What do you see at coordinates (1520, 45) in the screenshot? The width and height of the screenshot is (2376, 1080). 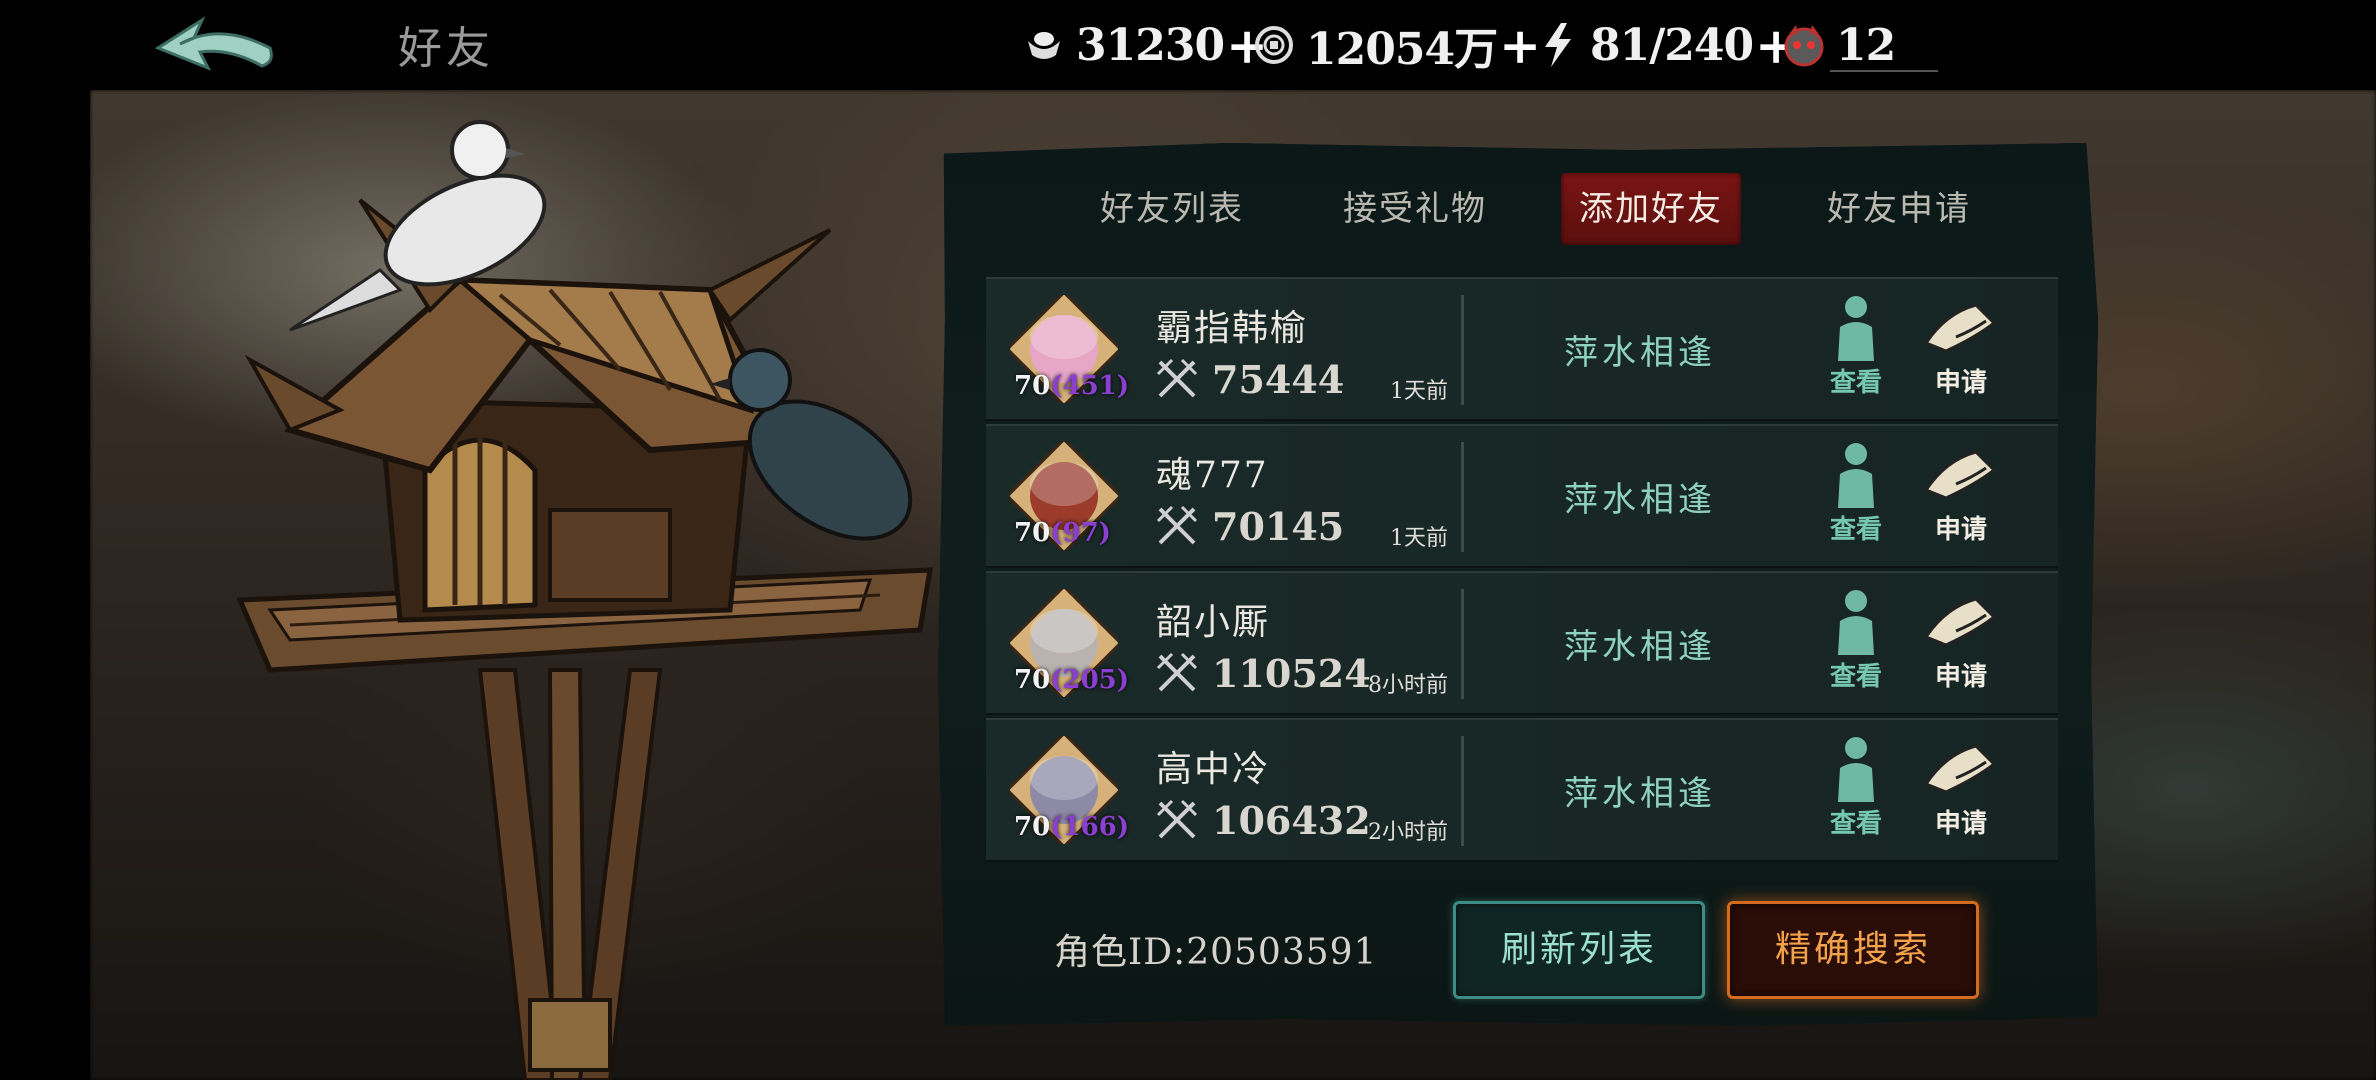 I see `add-coin-button: +` at bounding box center [1520, 45].